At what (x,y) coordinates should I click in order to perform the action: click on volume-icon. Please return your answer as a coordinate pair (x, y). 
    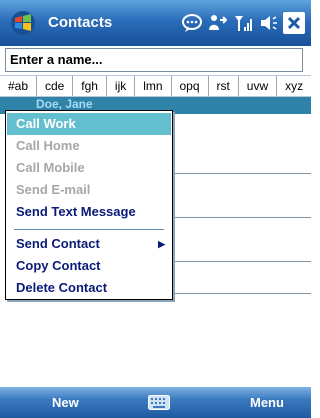
    Looking at the image, I should click on (269, 23).